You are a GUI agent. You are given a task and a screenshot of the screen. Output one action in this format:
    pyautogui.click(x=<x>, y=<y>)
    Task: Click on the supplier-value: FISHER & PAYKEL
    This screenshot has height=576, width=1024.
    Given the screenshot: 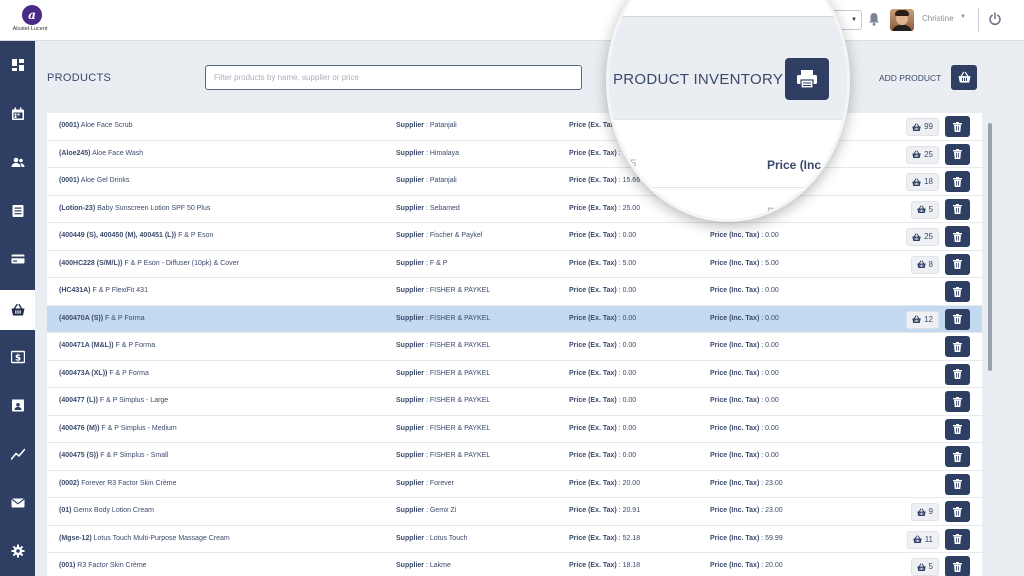 What is the action you would take?
    pyautogui.click(x=460, y=400)
    